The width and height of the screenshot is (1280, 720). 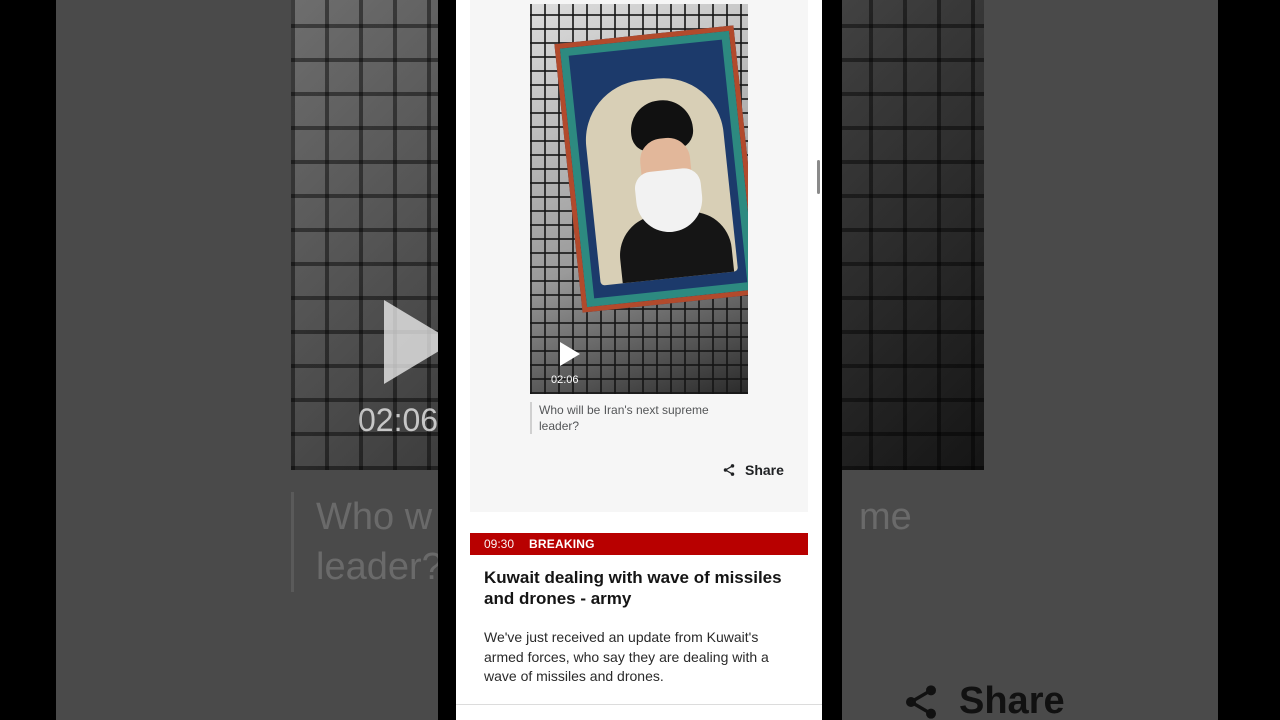 What do you see at coordinates (562, 544) in the screenshot?
I see `breaking-badge: BREAKING` at bounding box center [562, 544].